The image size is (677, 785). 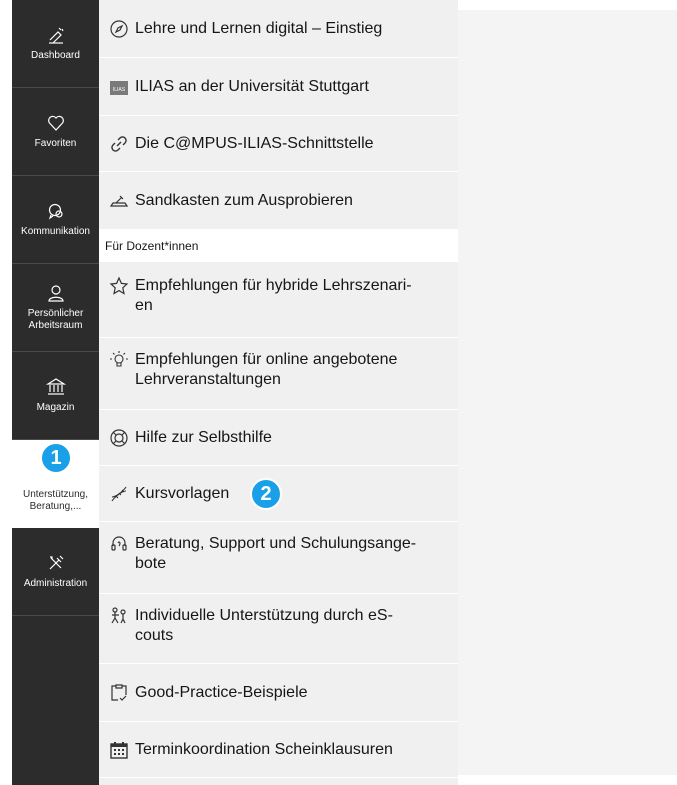 What do you see at coordinates (55, 319) in the screenshot?
I see `mainbar-label: Persönlicher Arbeitsraum` at bounding box center [55, 319].